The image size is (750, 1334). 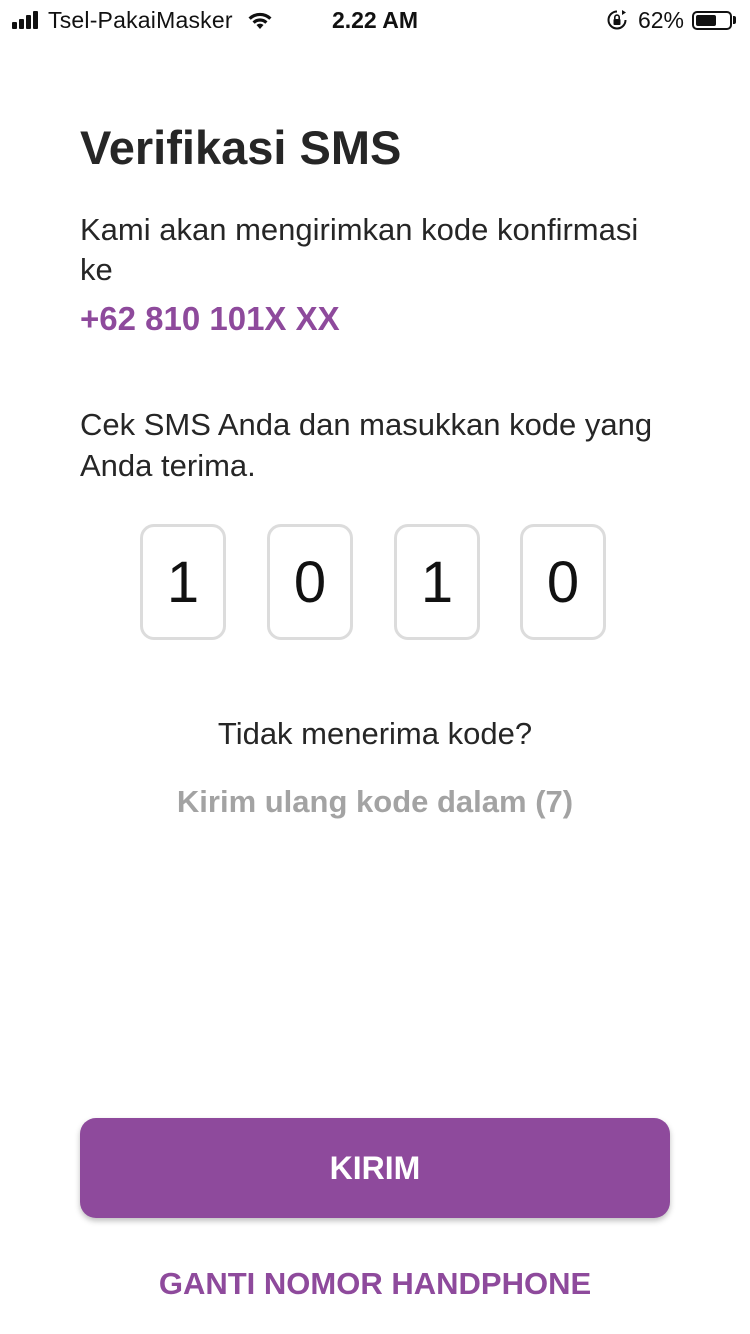 I want to click on page-title: Verifikasi SMS, so click(x=241, y=147).